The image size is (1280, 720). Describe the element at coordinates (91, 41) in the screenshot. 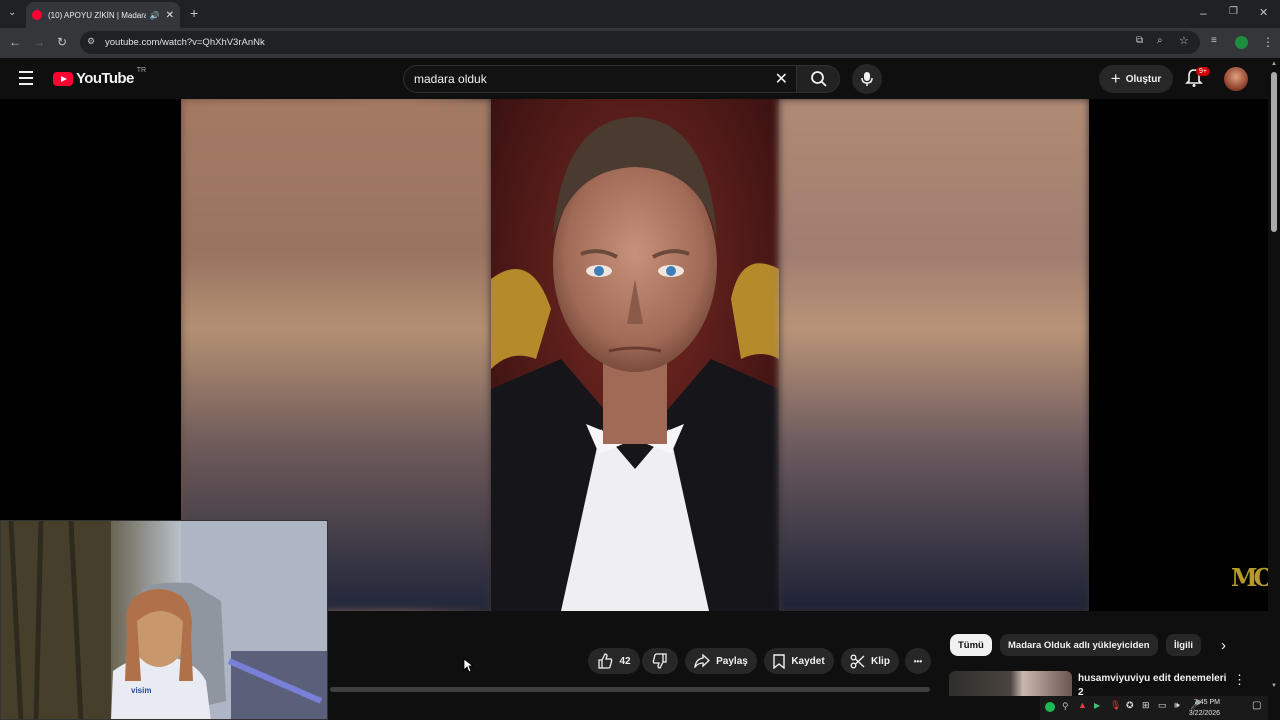

I see `site-info-icon: ⚙` at that location.